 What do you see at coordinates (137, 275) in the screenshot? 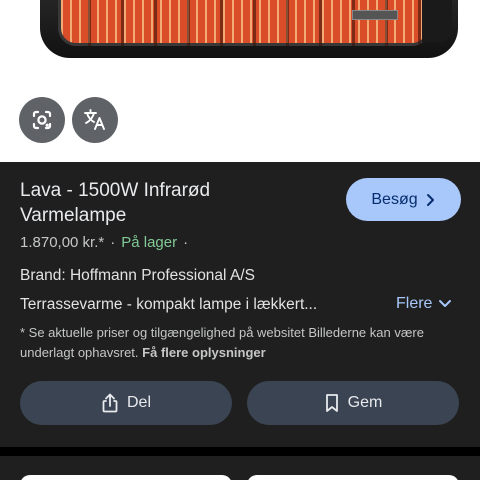
I see `brand-line: Brand: Hoffmann Professional A/S` at bounding box center [137, 275].